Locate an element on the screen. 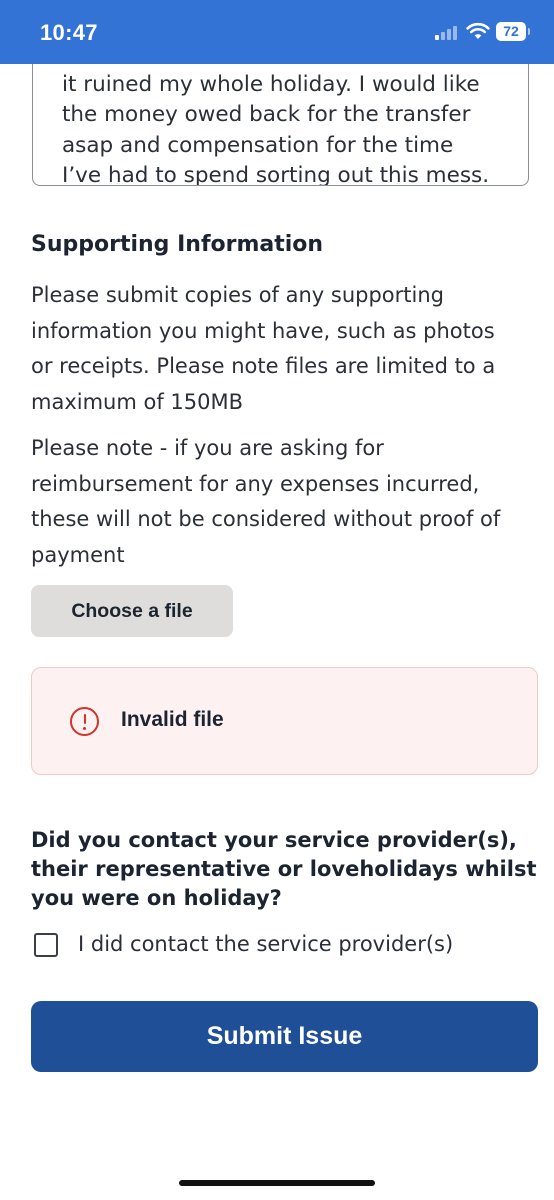 The image size is (554, 1200). wifi-icon is located at coordinates (478, 30).